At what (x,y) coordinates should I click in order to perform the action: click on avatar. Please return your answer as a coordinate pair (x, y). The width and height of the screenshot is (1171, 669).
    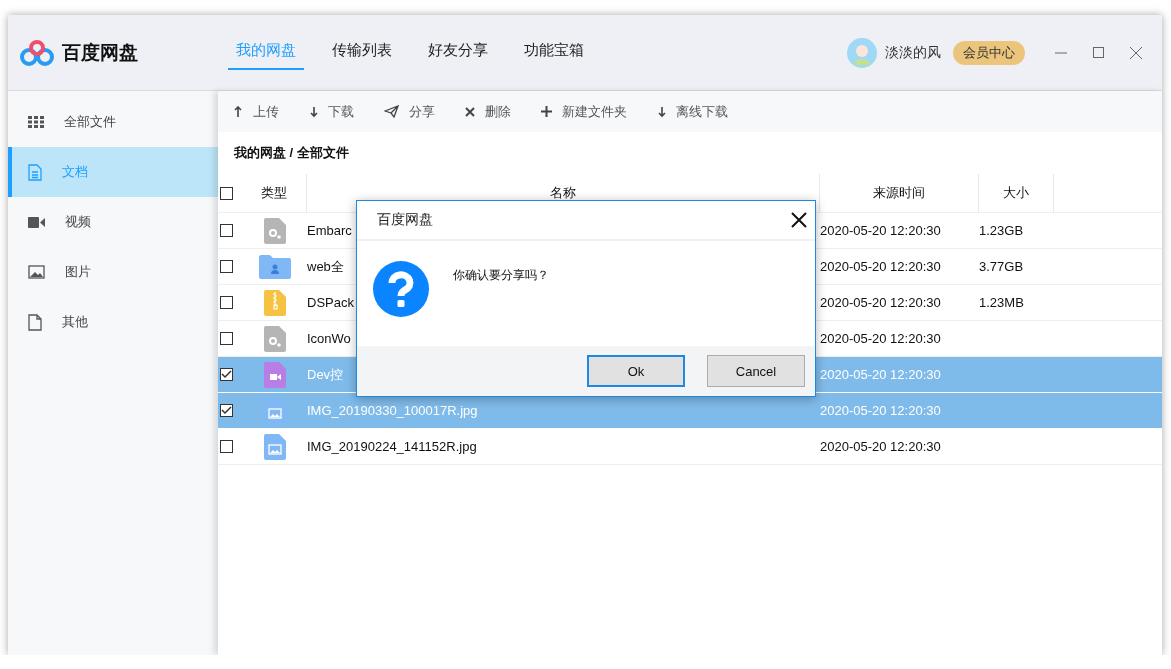
    Looking at the image, I should click on (862, 52).